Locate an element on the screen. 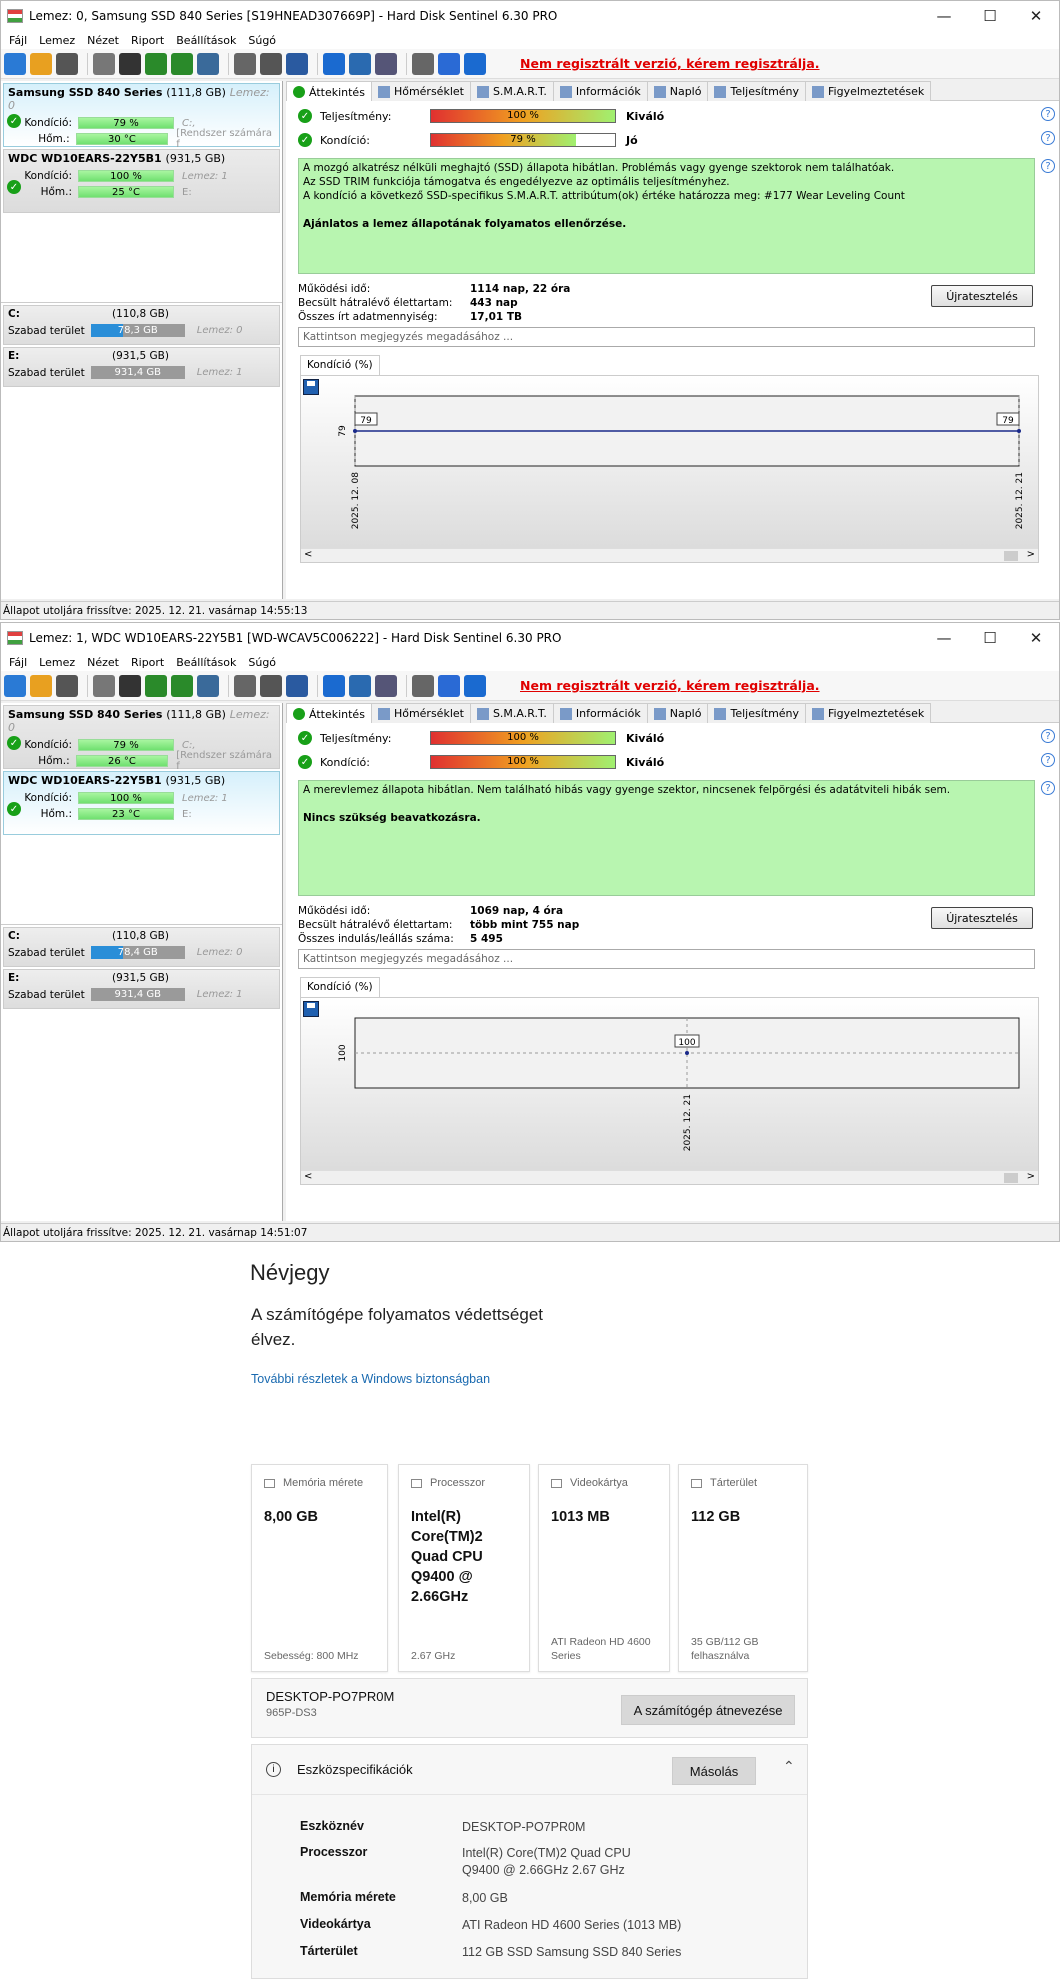  rename-pc-button: A számítógép átnevezése is located at coordinates (708, 1710).